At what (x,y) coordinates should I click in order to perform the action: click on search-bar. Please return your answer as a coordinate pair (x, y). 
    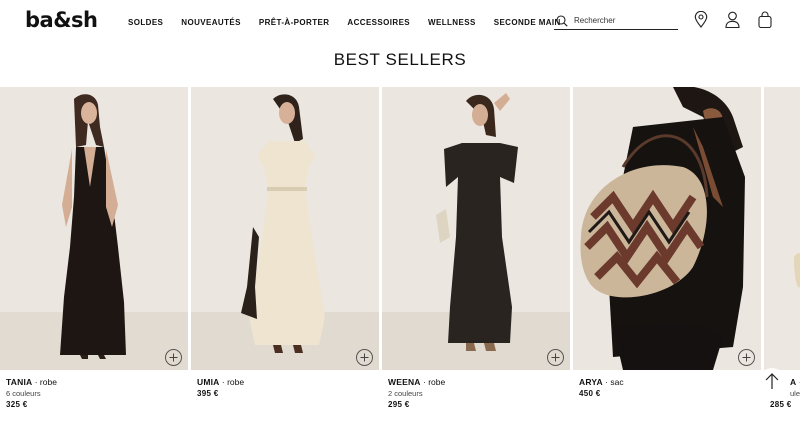
    Looking at the image, I should click on (616, 21).